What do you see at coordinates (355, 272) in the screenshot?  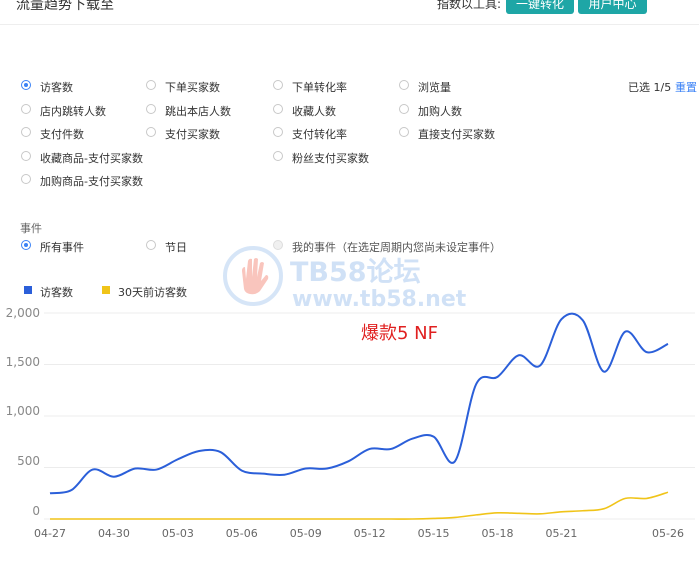 I see `watermark-title: TB58论坛` at bounding box center [355, 272].